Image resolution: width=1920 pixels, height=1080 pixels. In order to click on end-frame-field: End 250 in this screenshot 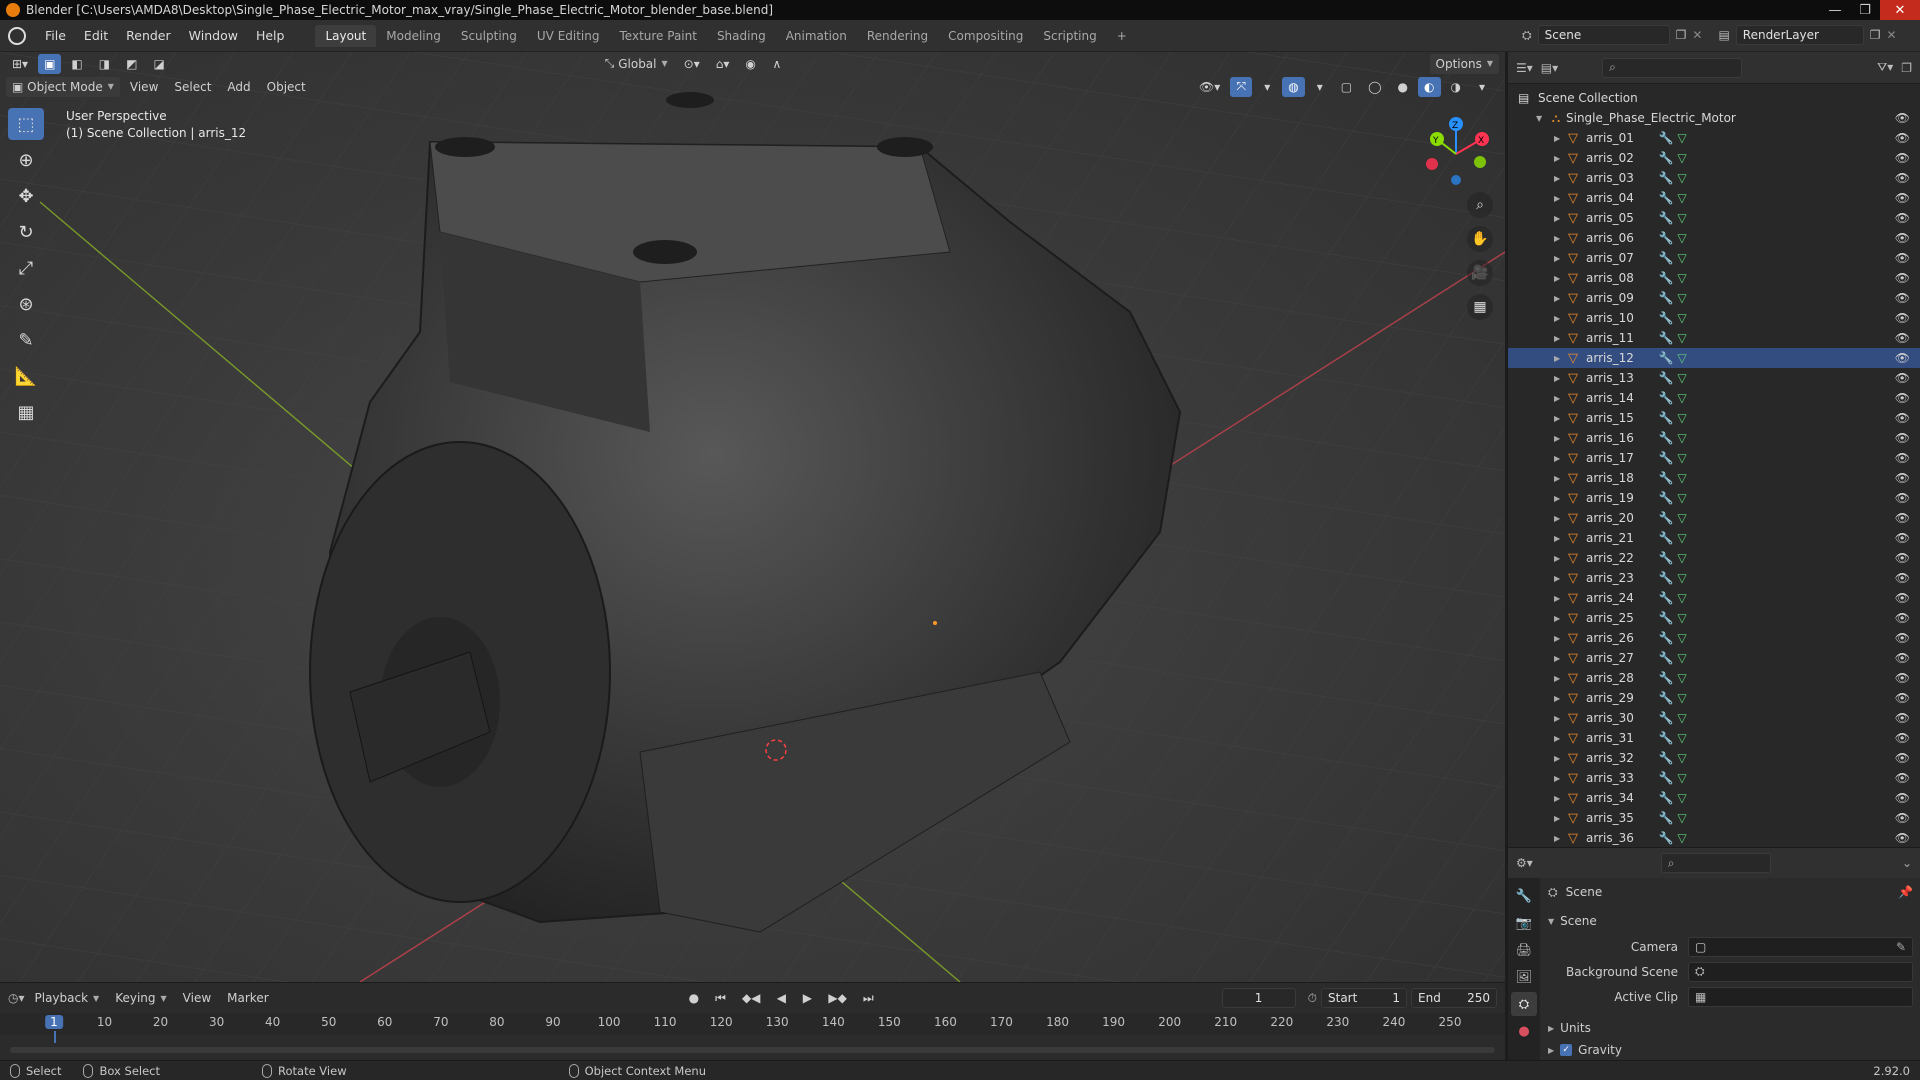, I will do `click(1454, 998)`.